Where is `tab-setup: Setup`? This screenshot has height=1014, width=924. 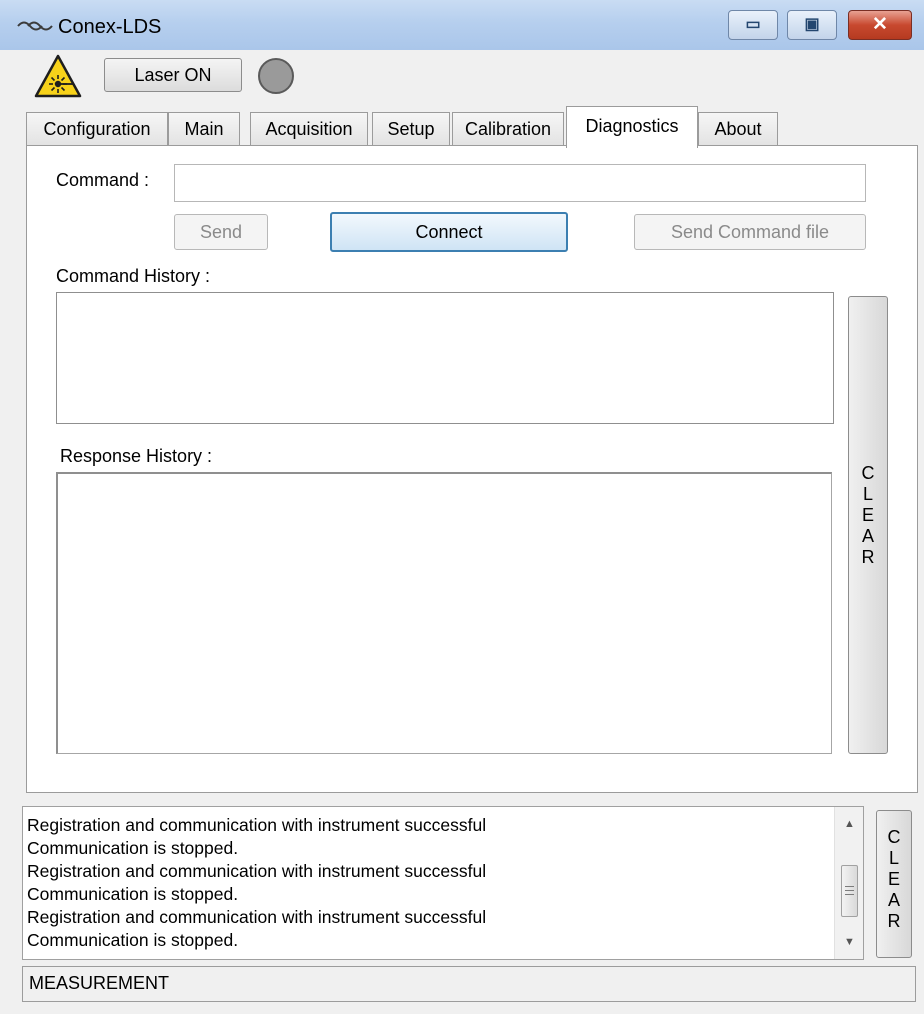
tab-setup: Setup is located at coordinates (411, 128).